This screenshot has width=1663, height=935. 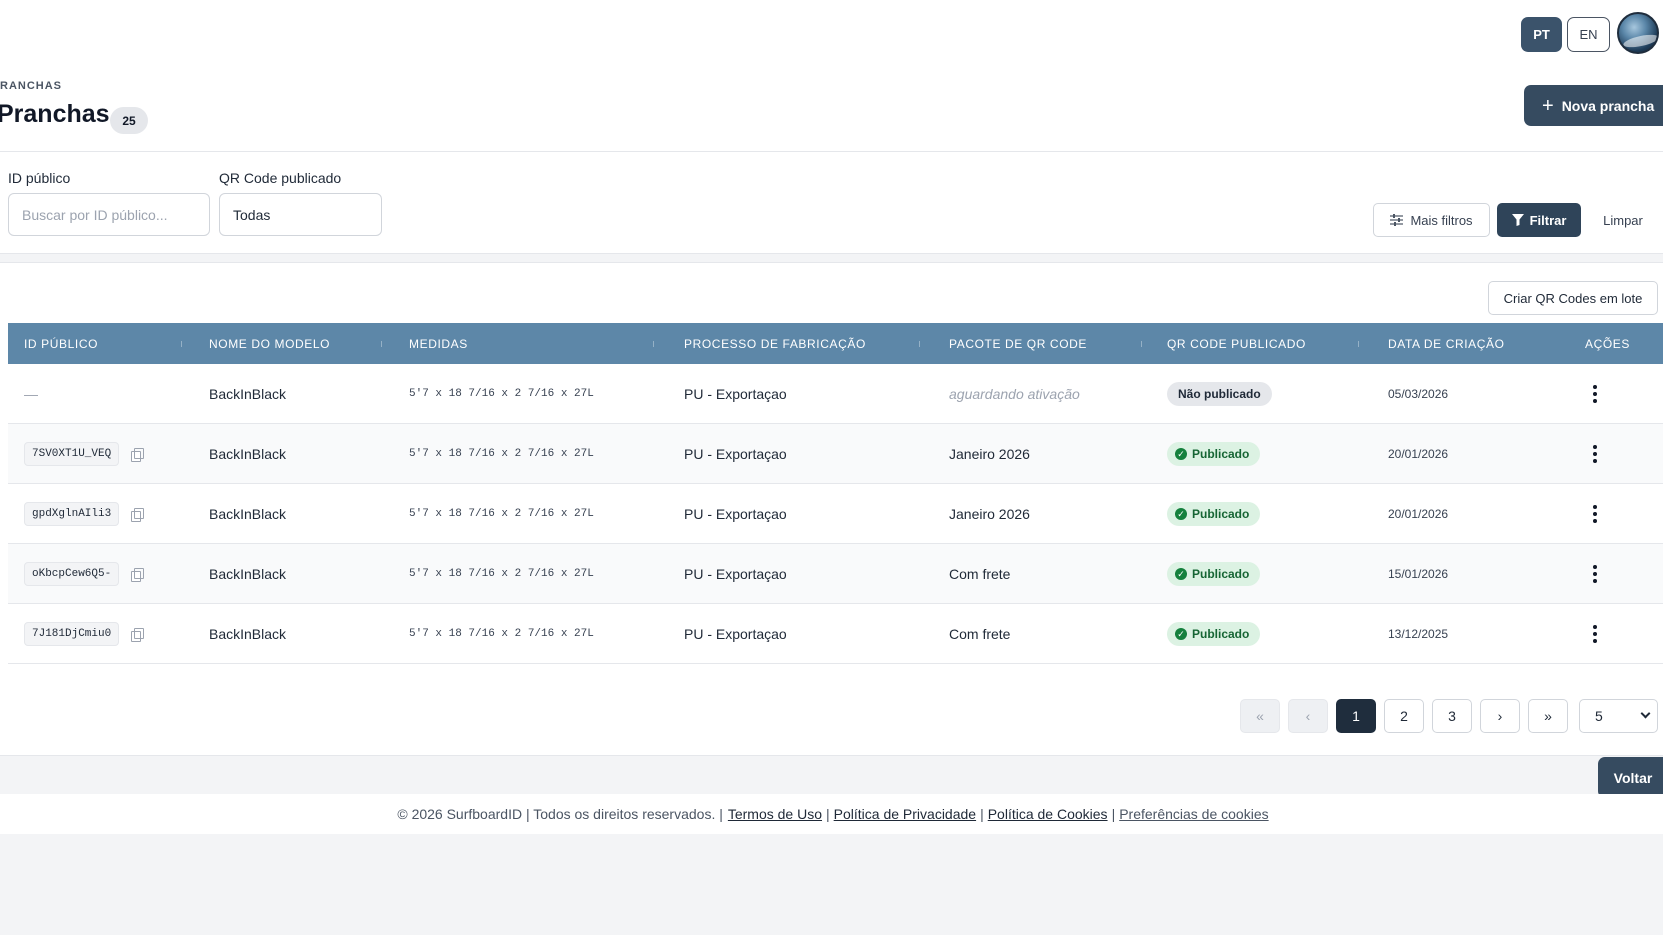 What do you see at coordinates (1193, 814) in the screenshot?
I see `cookie-preferences-link: Preferências de cookies` at bounding box center [1193, 814].